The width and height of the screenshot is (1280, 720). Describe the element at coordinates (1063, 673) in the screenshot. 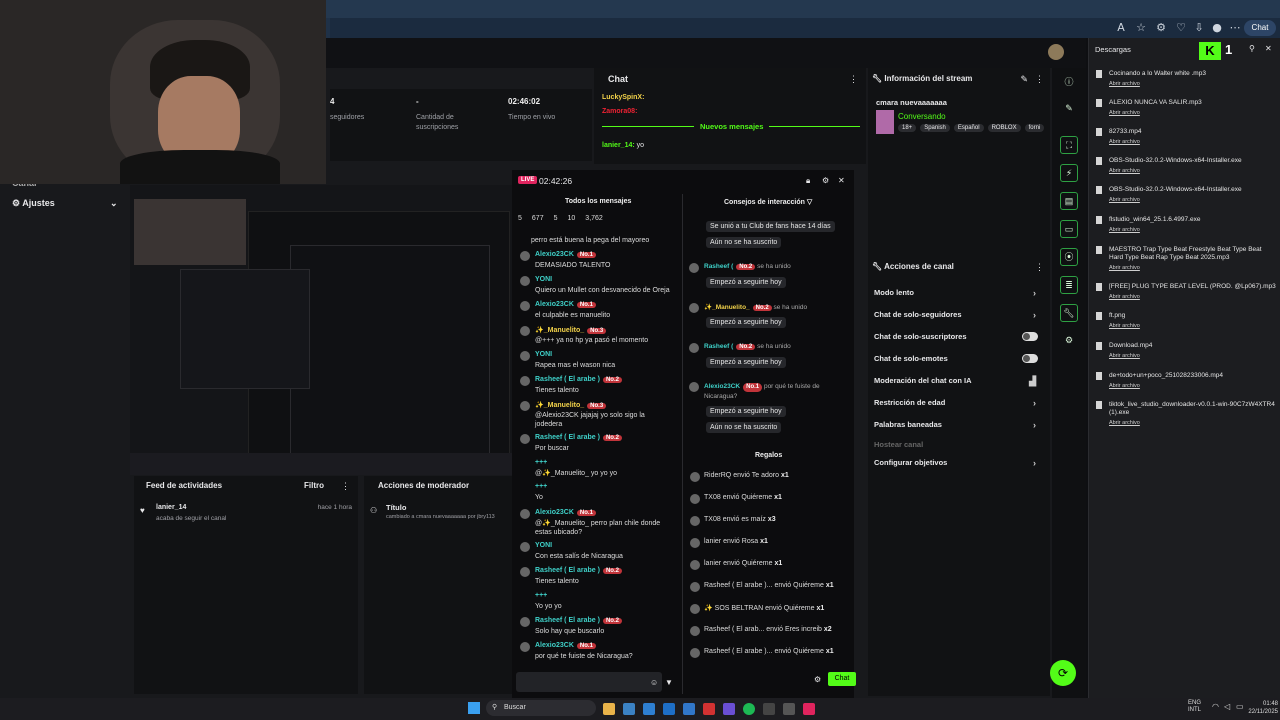

I see `refresh-icon: ⟳` at that location.